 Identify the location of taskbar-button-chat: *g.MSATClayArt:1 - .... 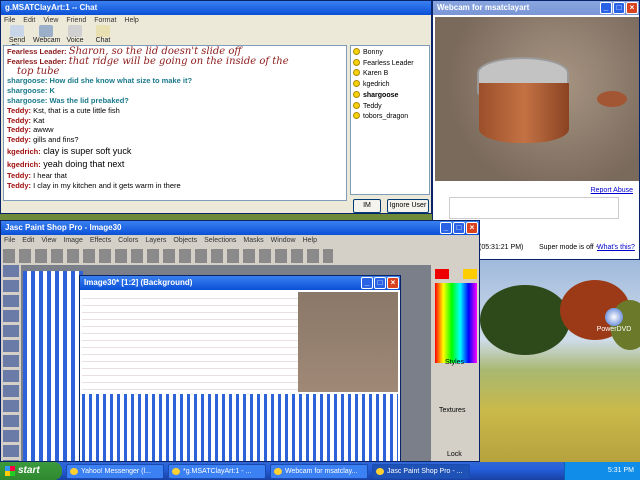
(217, 471).